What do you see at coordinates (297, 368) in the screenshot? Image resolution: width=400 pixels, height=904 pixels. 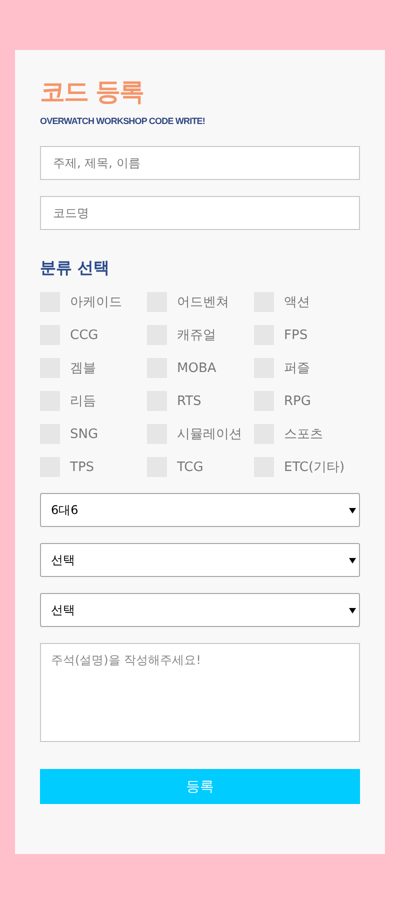 I see `checkbox-label: 퍼즐` at bounding box center [297, 368].